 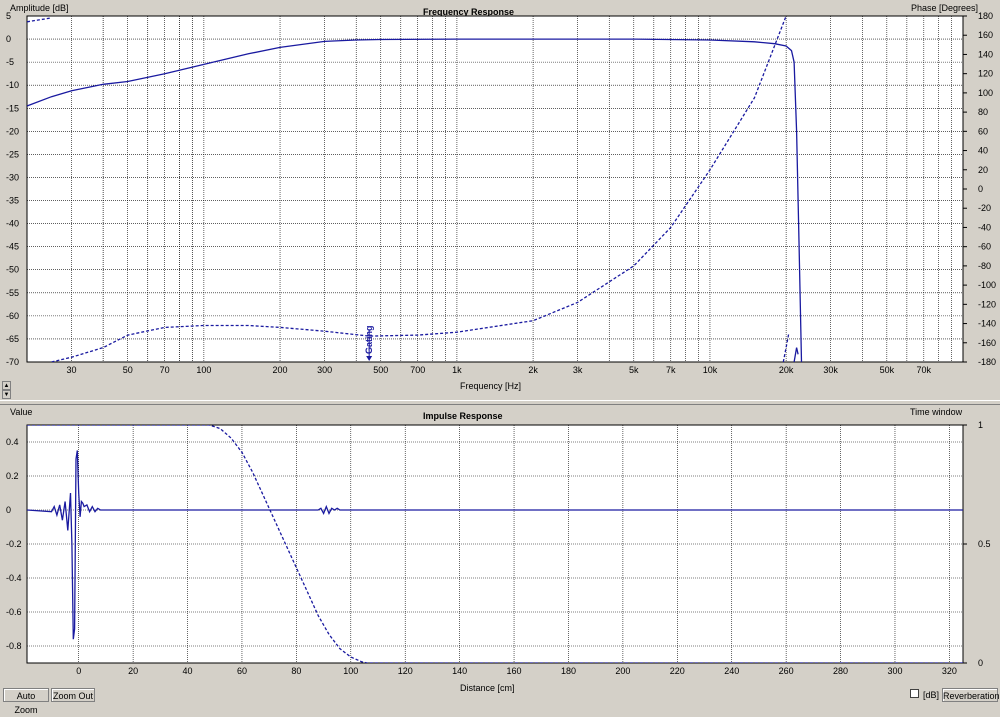 I want to click on auto-zoom-button: Auto Zoom, so click(x=26, y=701).